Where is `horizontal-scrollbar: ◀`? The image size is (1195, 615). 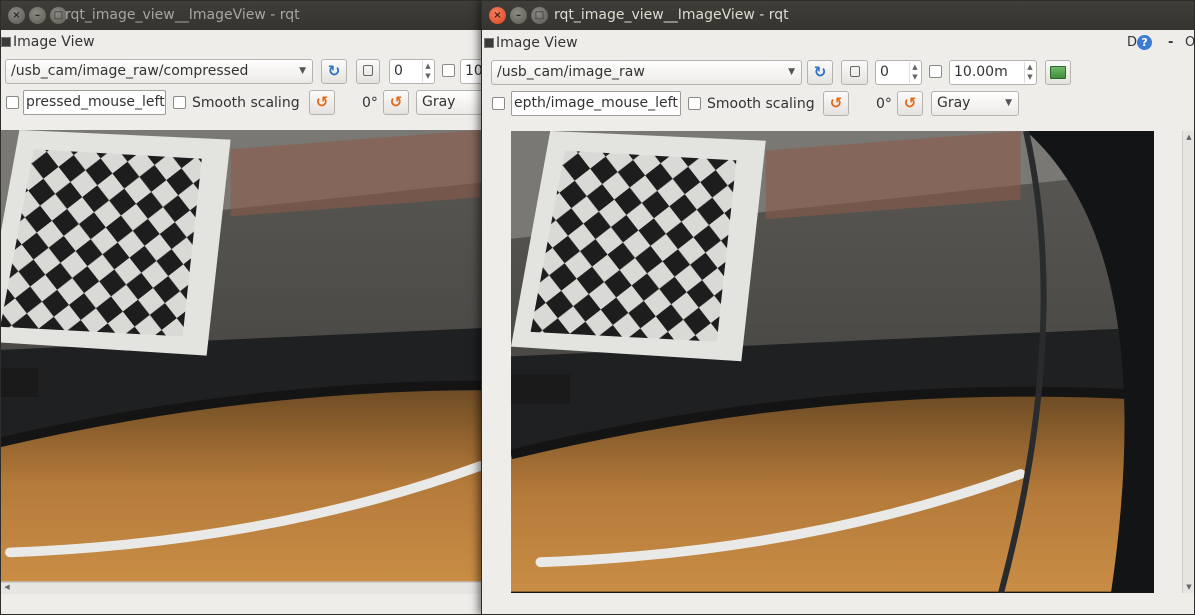 horizontal-scrollbar: ◀ is located at coordinates (242, 588).